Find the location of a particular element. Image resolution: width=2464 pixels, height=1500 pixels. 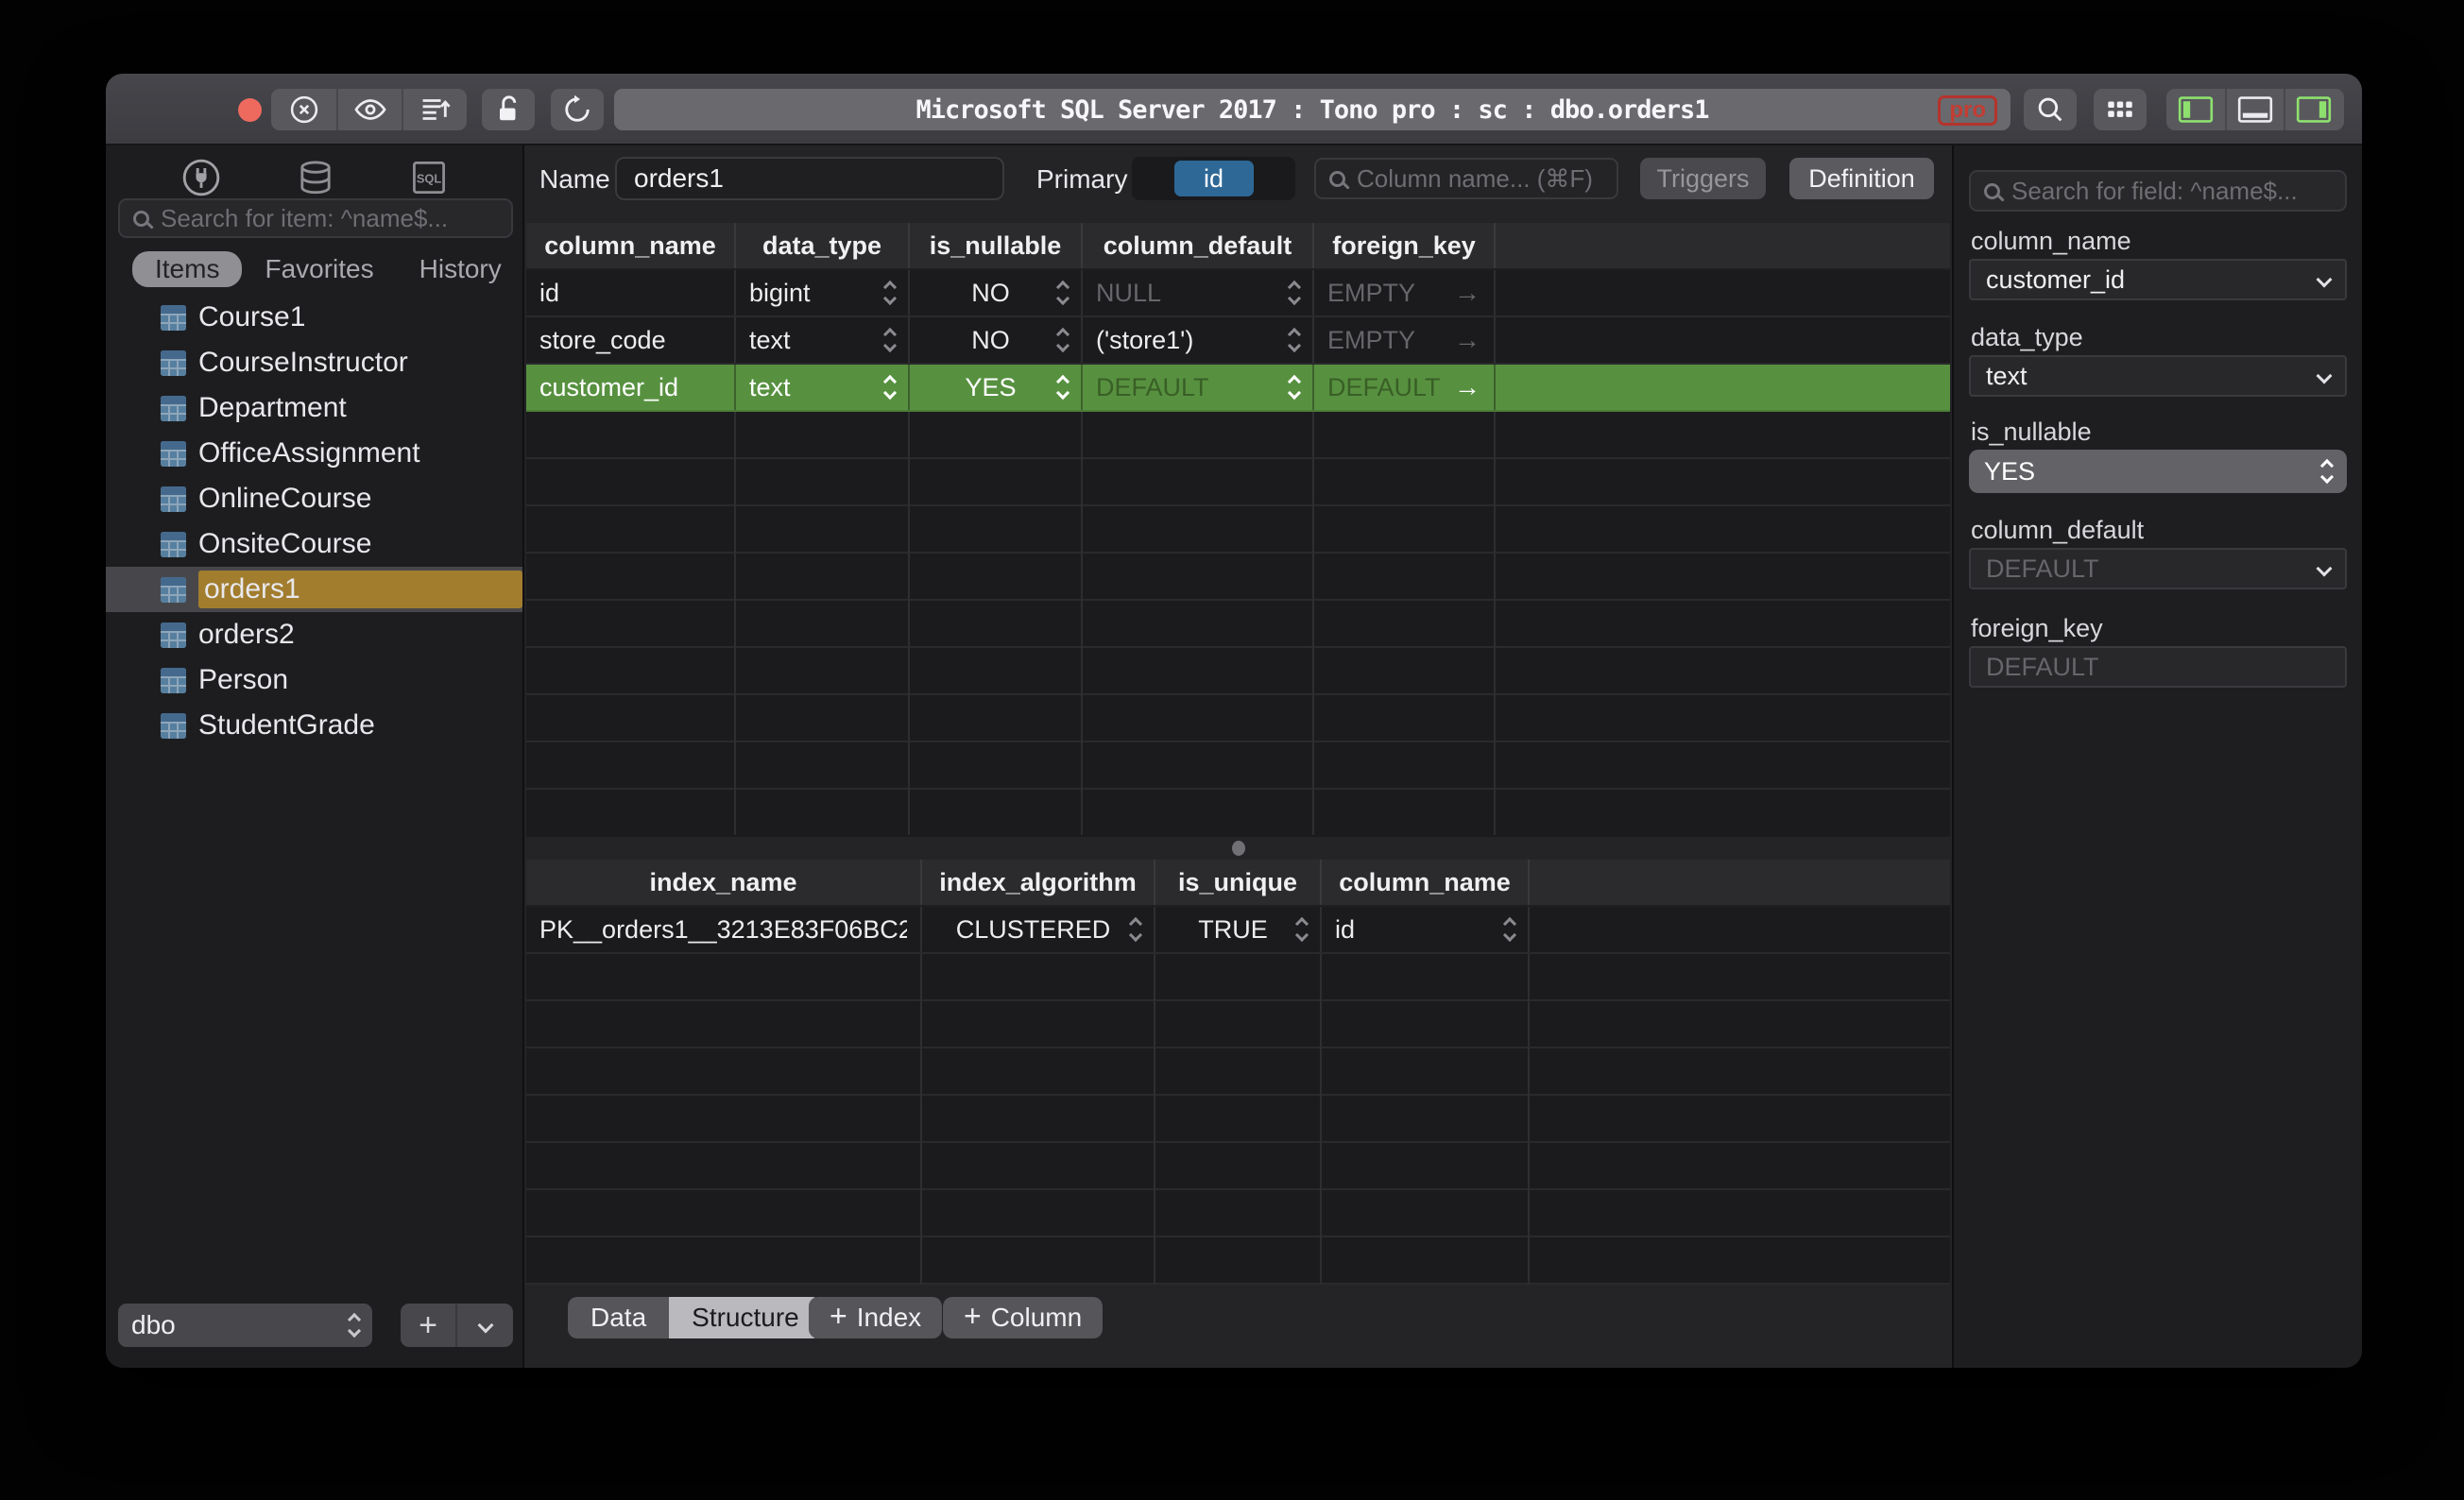

refresh-button is located at coordinates (577, 109).